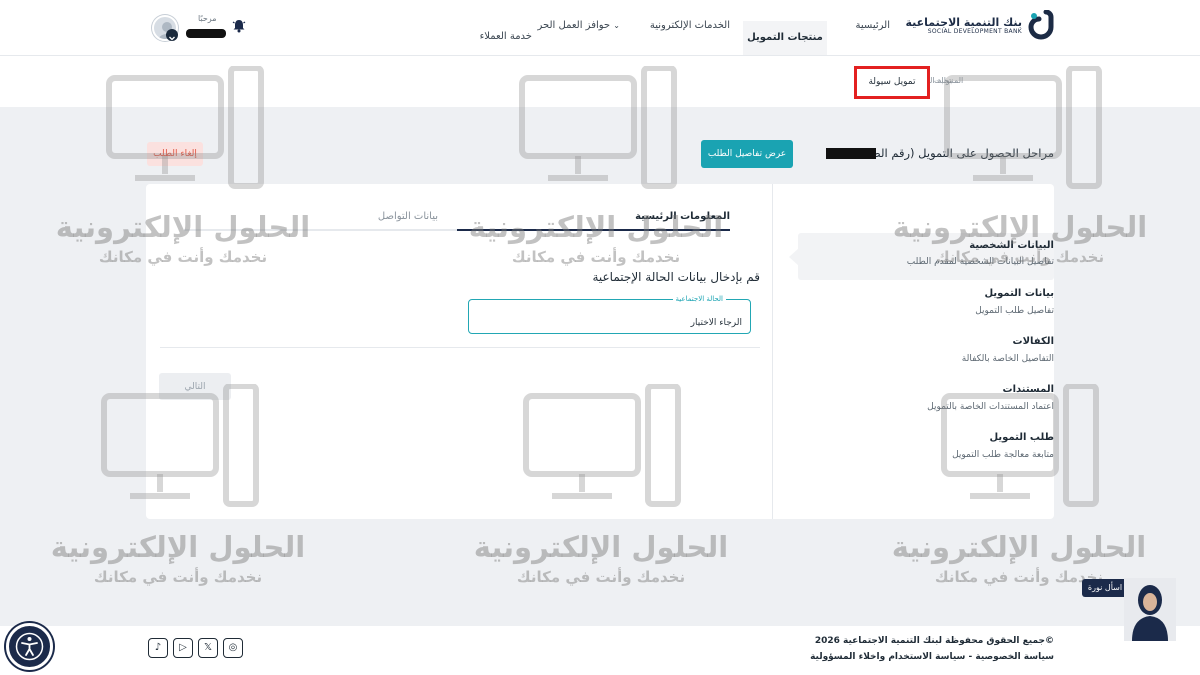 This screenshot has width=1200, height=675. Describe the element at coordinates (207, 18) in the screenshot. I see `welcome-text: مرحبًا` at that location.